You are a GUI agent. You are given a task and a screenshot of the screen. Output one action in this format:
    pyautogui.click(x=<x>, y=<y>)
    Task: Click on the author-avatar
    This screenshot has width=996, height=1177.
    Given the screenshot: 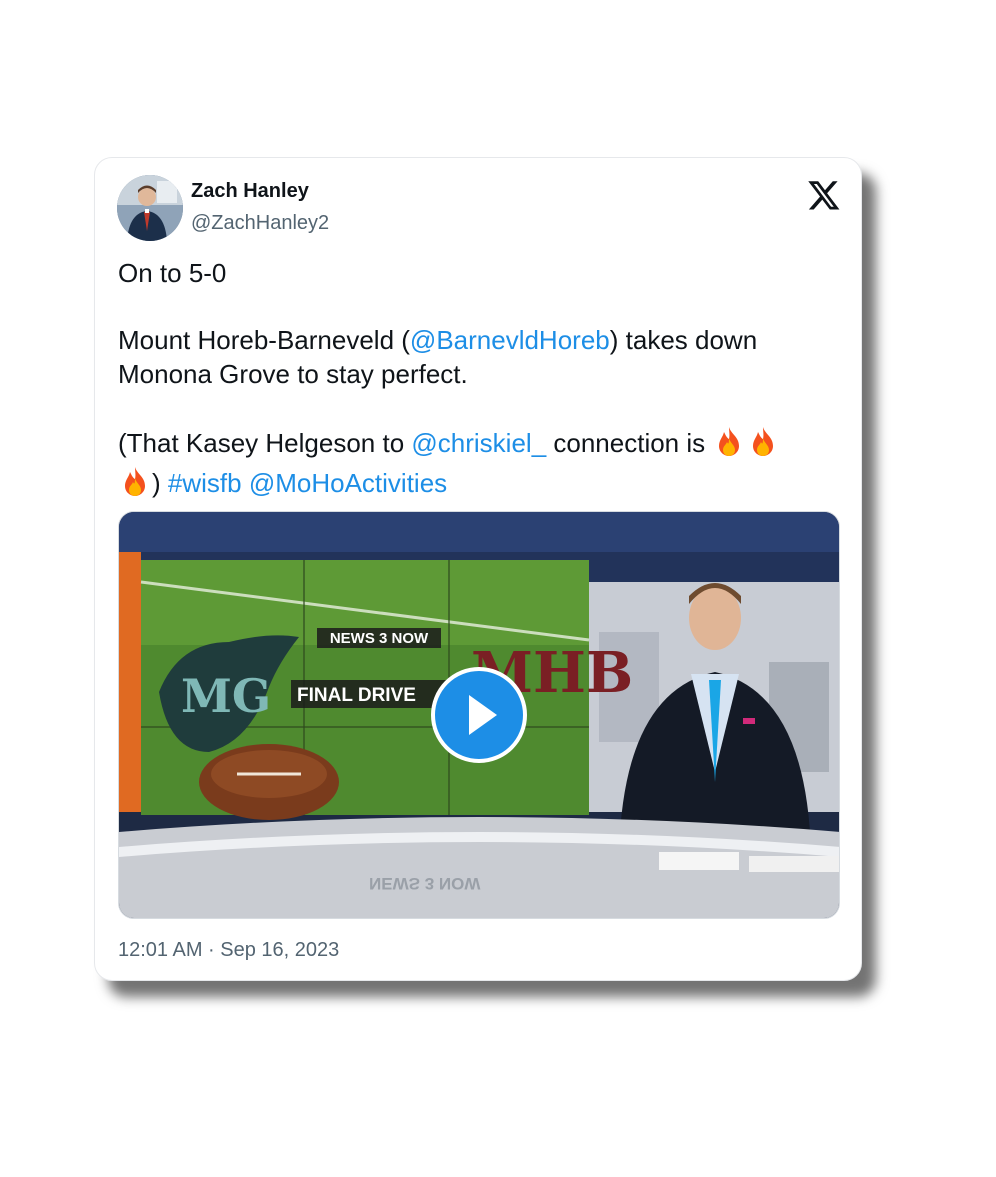 What is the action you would take?
    pyautogui.click(x=150, y=208)
    